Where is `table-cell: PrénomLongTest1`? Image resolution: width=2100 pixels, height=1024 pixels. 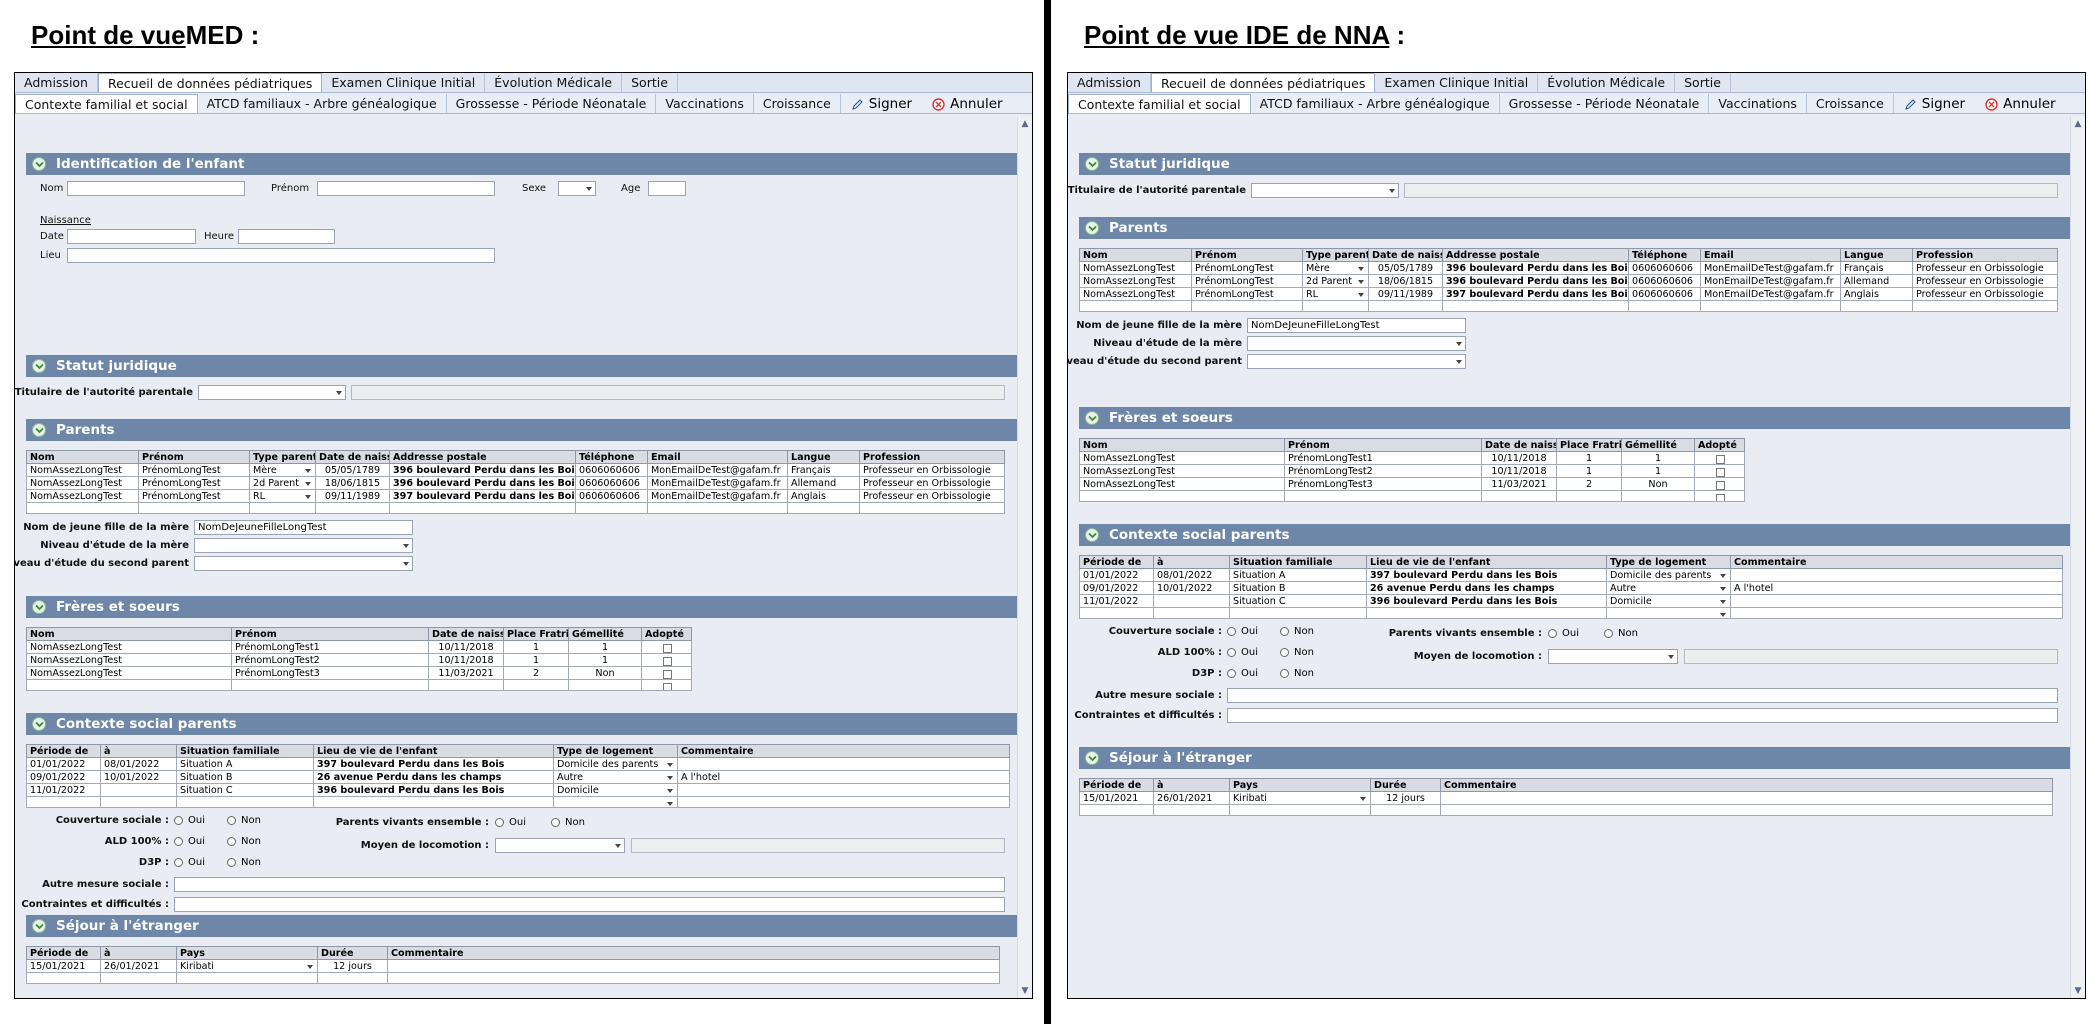 table-cell: PrénomLongTest1 is located at coordinates (330, 647).